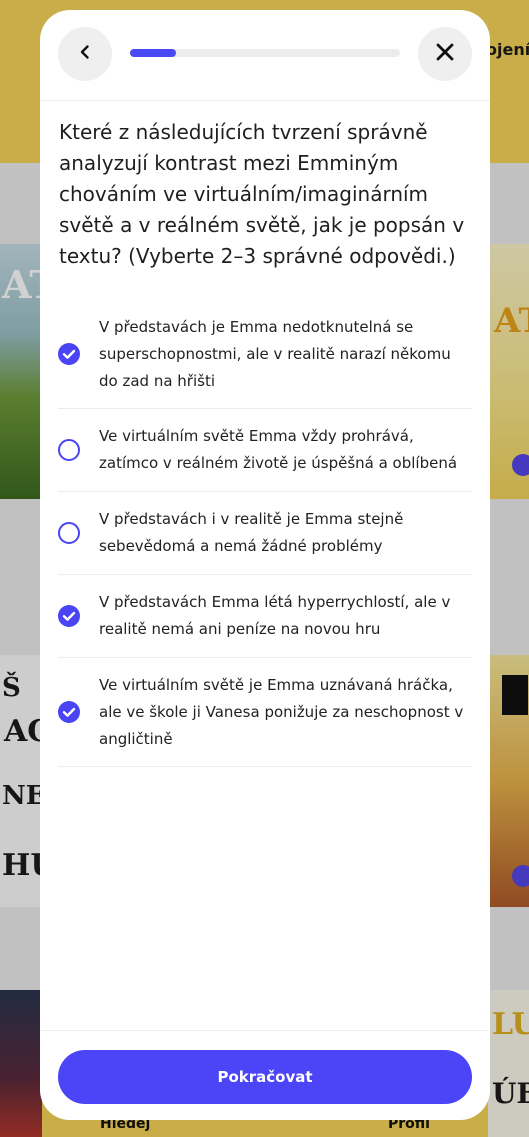 The height and width of the screenshot is (1137, 529). I want to click on chevron-left-icon, so click(85, 54).